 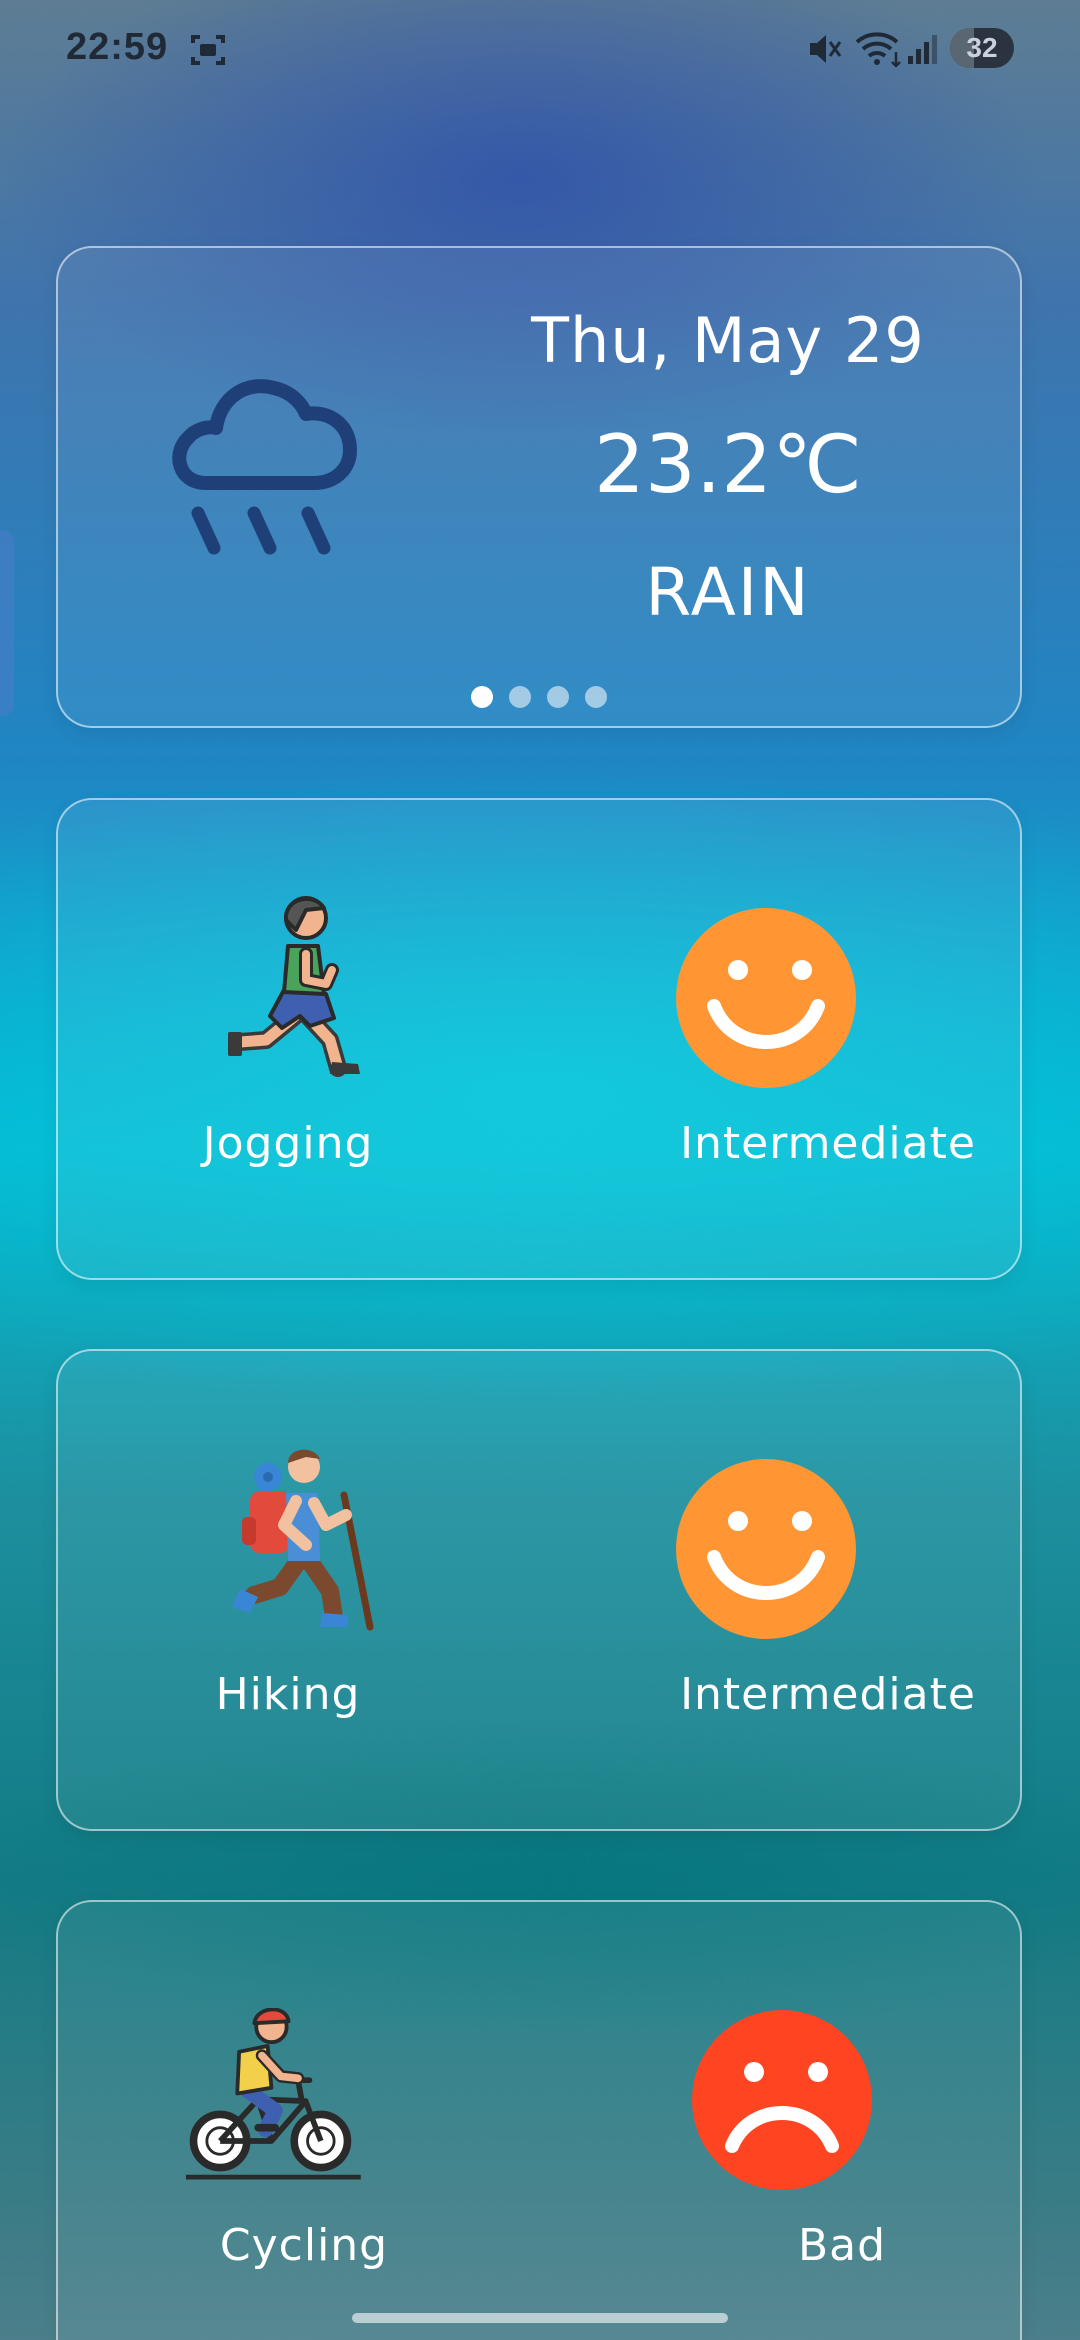 What do you see at coordinates (208, 50) in the screenshot?
I see `screenshot-icon` at bounding box center [208, 50].